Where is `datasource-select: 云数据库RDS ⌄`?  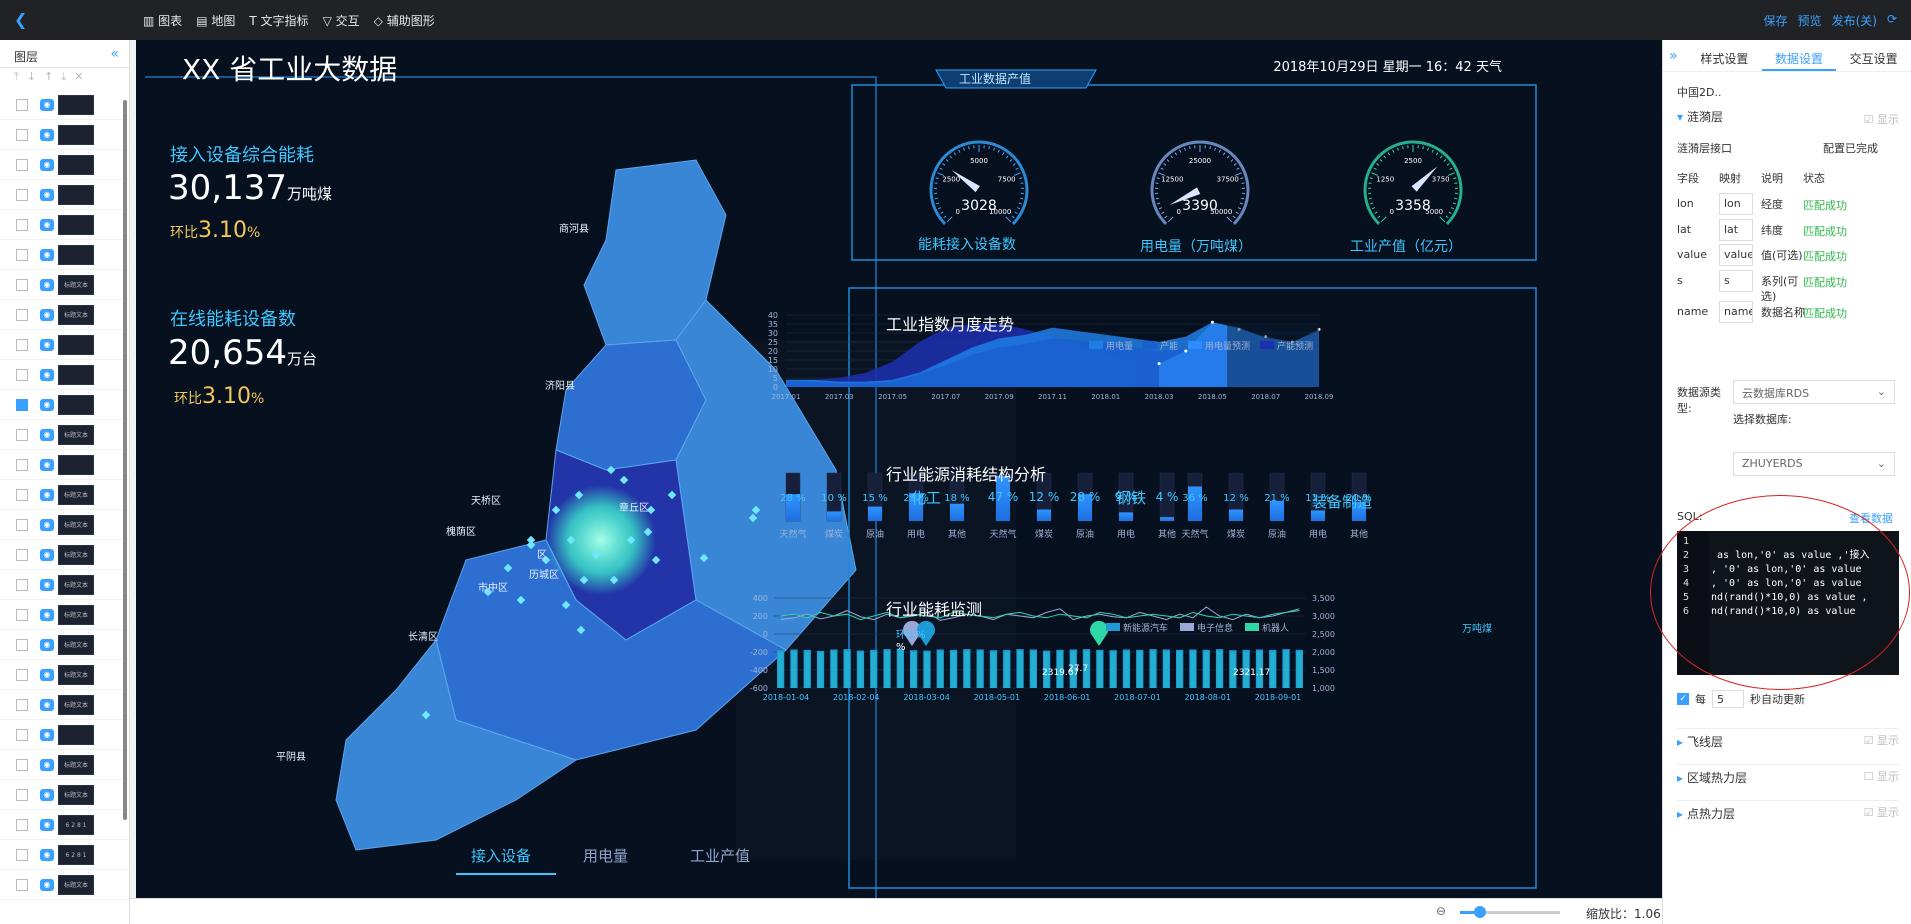
datasource-select: 云数据库RDS ⌄ is located at coordinates (1814, 392).